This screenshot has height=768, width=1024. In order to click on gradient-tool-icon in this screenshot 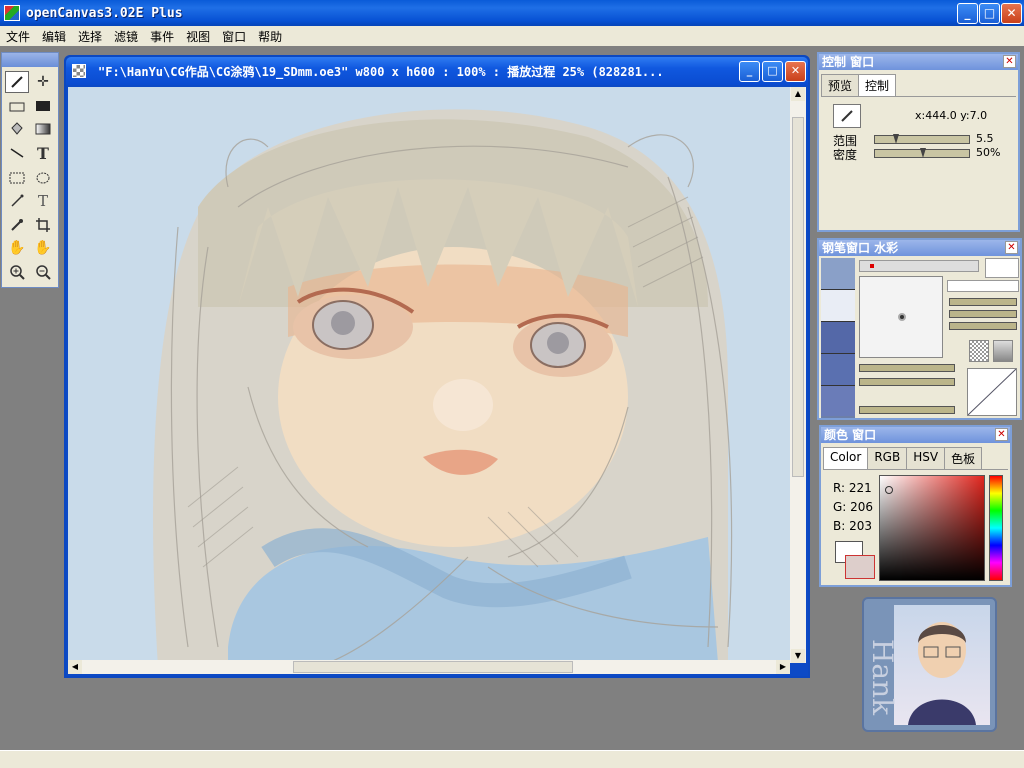, I will do `click(43, 129)`.